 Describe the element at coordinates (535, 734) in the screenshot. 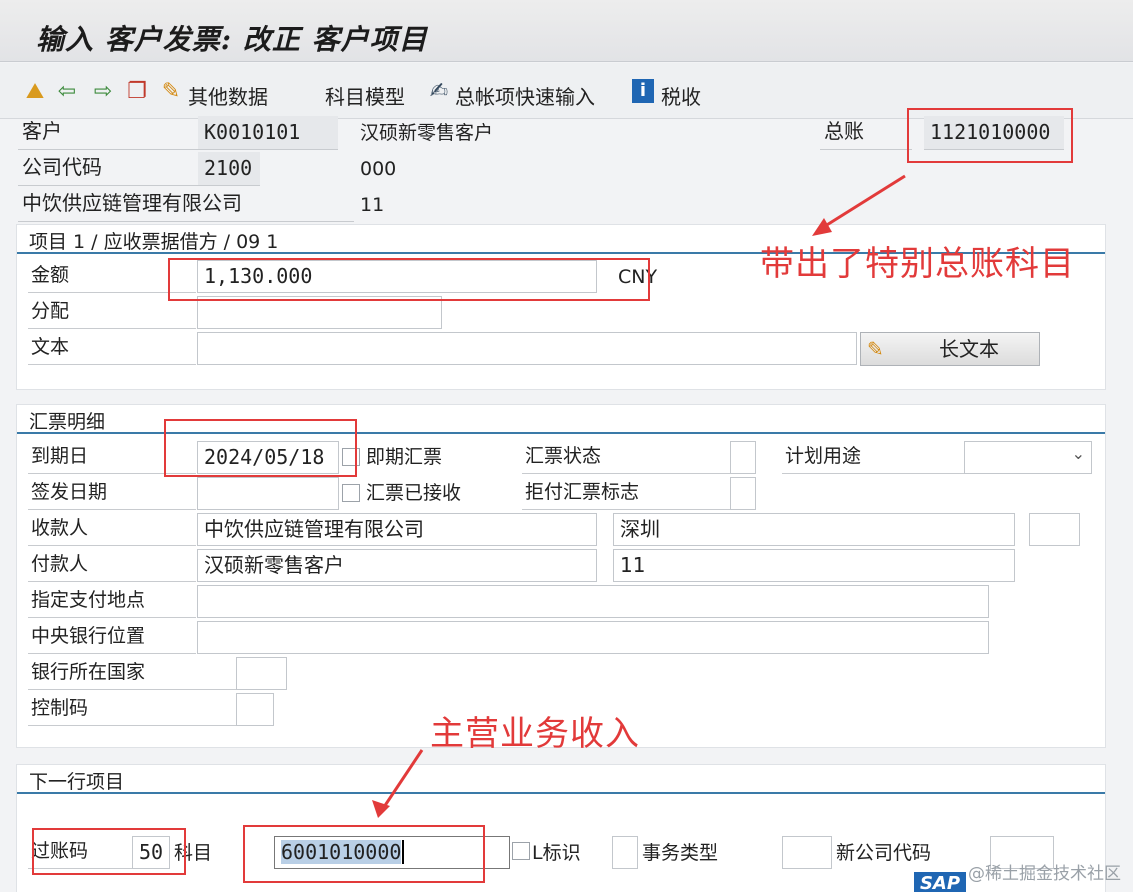

I see `annotation-main-revenue: 主营业务收入` at that location.